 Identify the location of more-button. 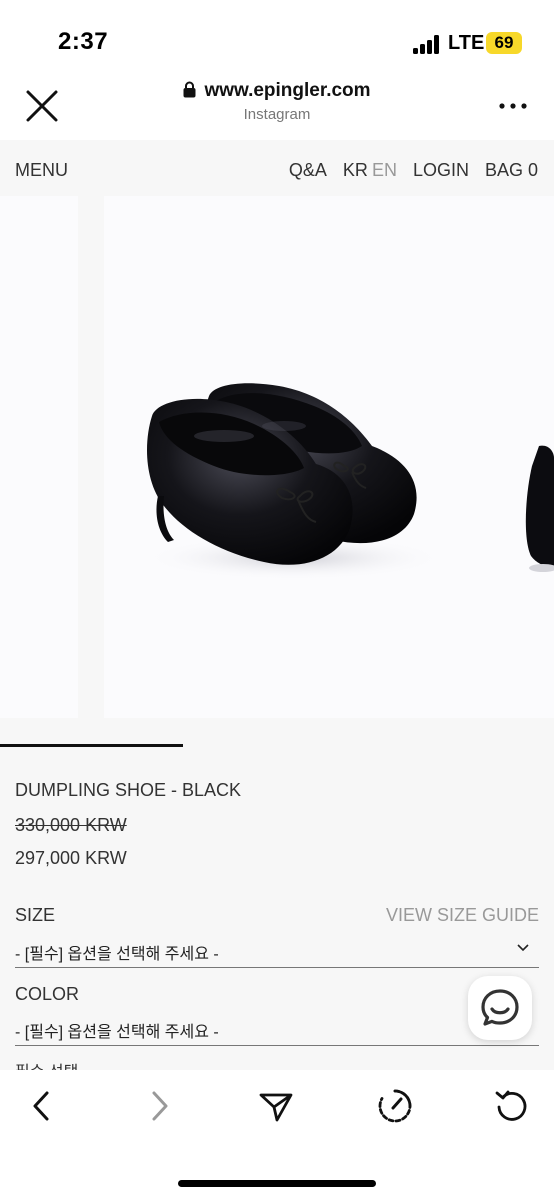
(513, 106).